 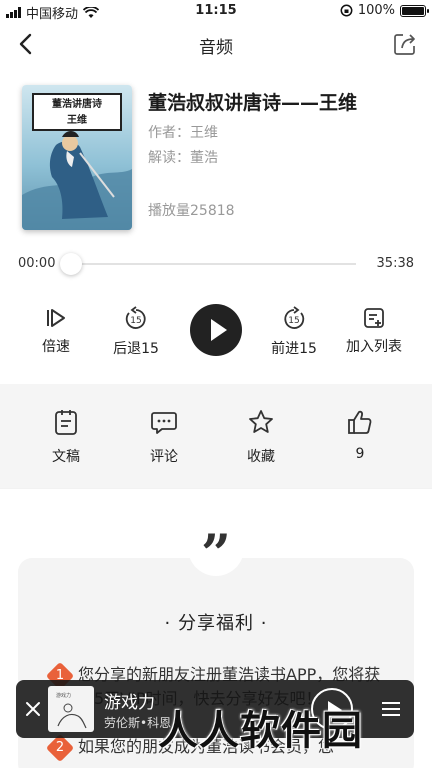 What do you see at coordinates (164, 437) in the screenshot?
I see `comment-button: 评论` at bounding box center [164, 437].